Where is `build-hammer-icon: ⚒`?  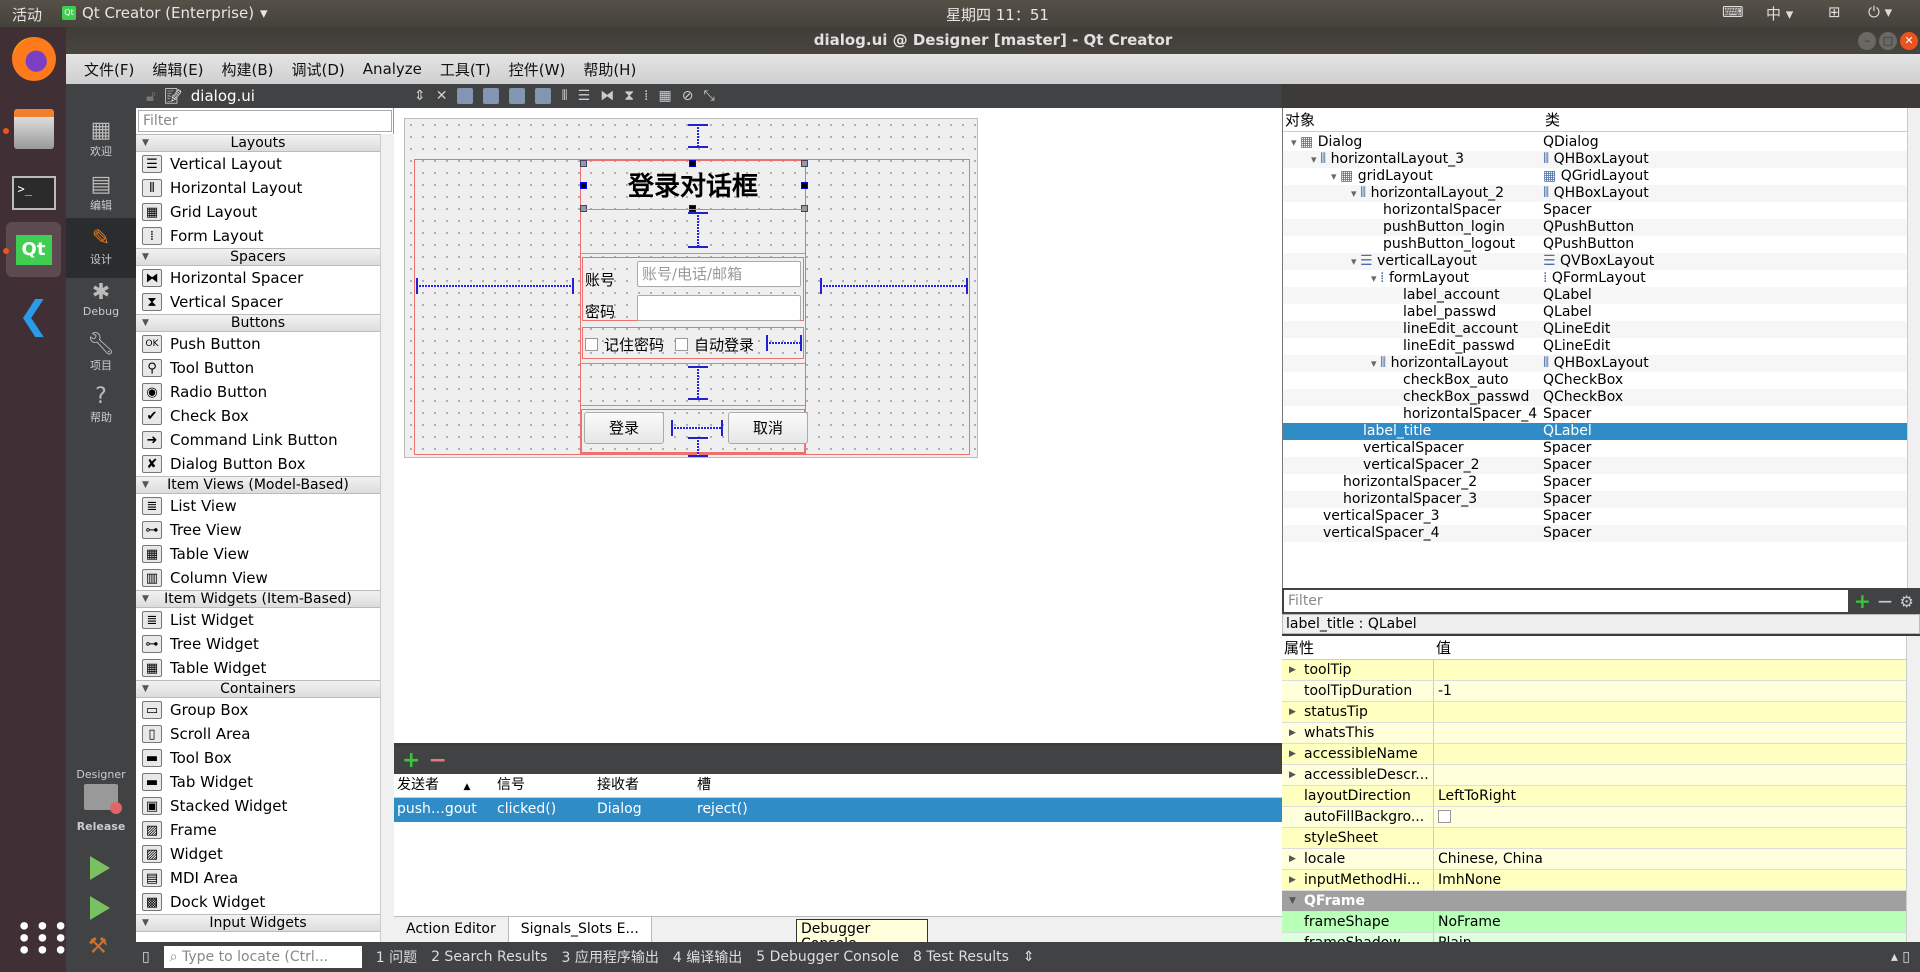
build-hammer-icon: ⚒ is located at coordinates (98, 946).